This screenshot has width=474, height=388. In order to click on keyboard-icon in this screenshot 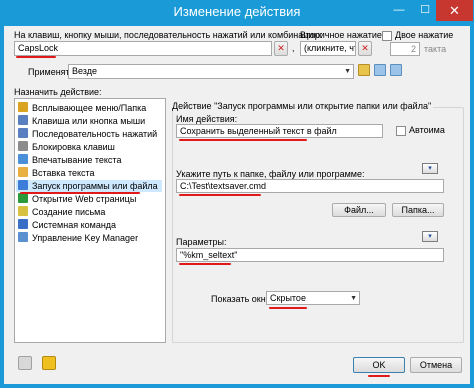, I will do `click(23, 120)`.